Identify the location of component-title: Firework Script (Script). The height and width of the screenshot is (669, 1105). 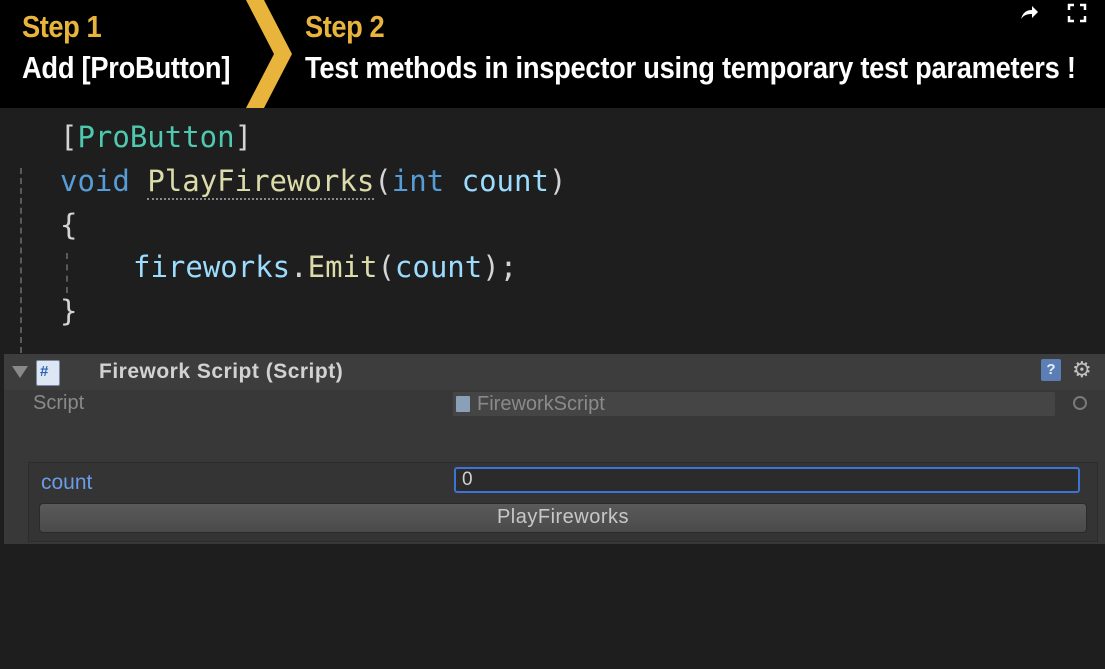
(221, 371).